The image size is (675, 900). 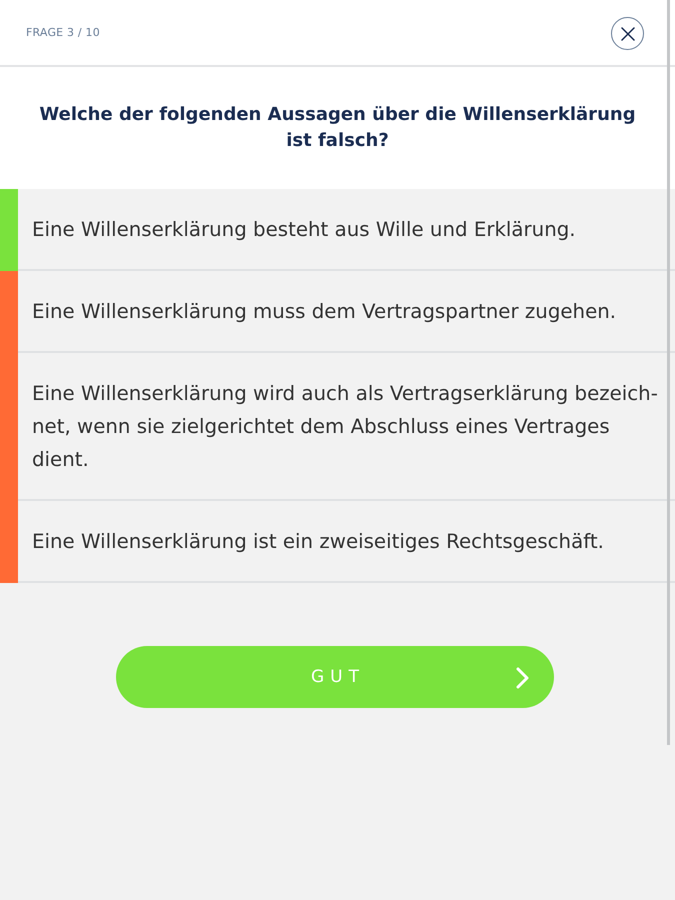 What do you see at coordinates (318, 542) in the screenshot?
I see `answer-text: Eine Willenserklärung ist ein zweiseitiges Rechtsgeschäft.` at bounding box center [318, 542].